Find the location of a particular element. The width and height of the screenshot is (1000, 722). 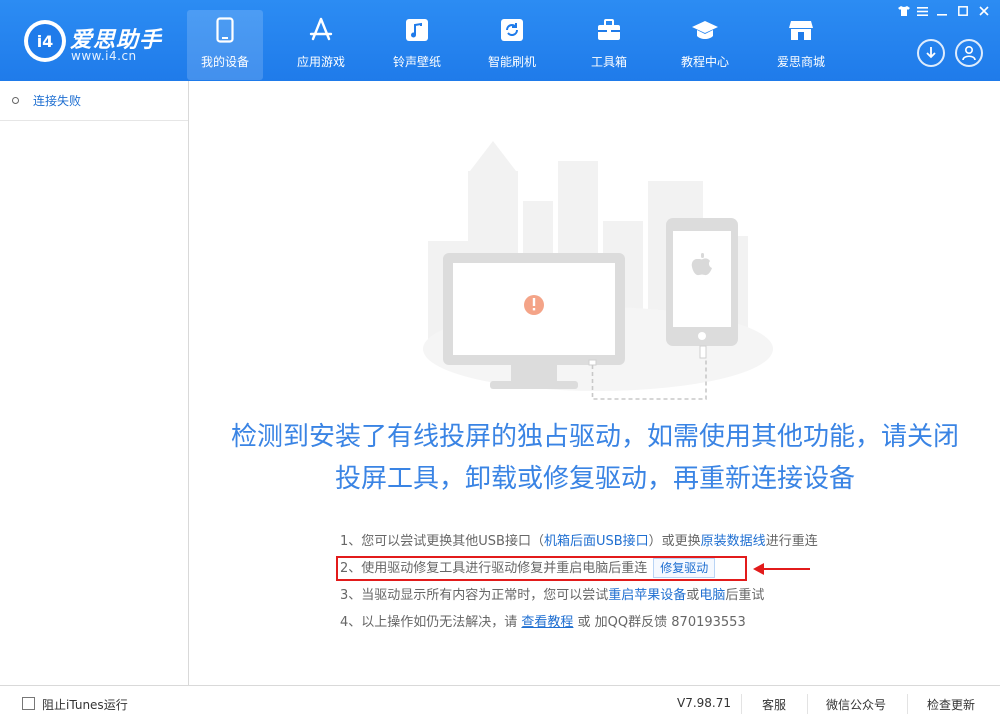

apple-logo-icon is located at coordinates (701, 267).